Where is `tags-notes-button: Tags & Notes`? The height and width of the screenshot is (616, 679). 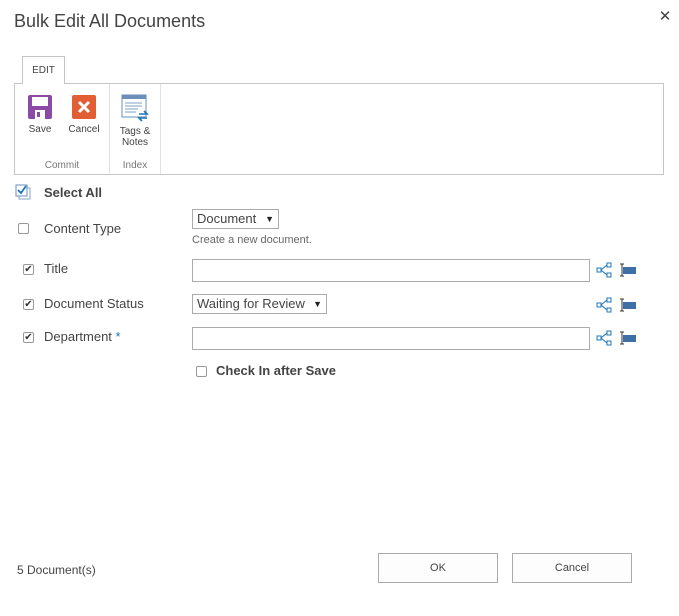 tags-notes-button: Tags & Notes is located at coordinates (135, 121).